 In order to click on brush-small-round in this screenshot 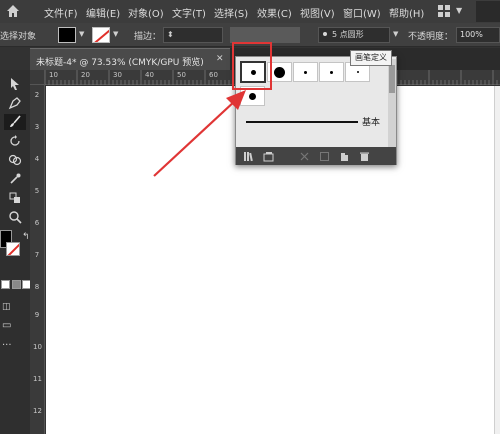, I will do `click(305, 72)`.